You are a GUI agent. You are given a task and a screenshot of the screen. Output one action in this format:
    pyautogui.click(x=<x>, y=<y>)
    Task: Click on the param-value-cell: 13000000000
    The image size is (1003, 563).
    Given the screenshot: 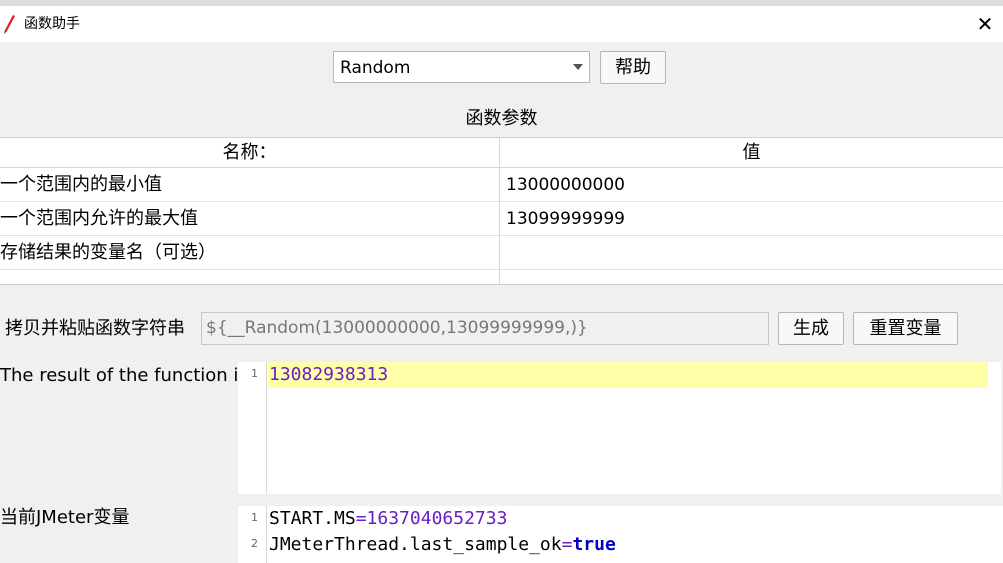 What is the action you would take?
    pyautogui.click(x=565, y=185)
    